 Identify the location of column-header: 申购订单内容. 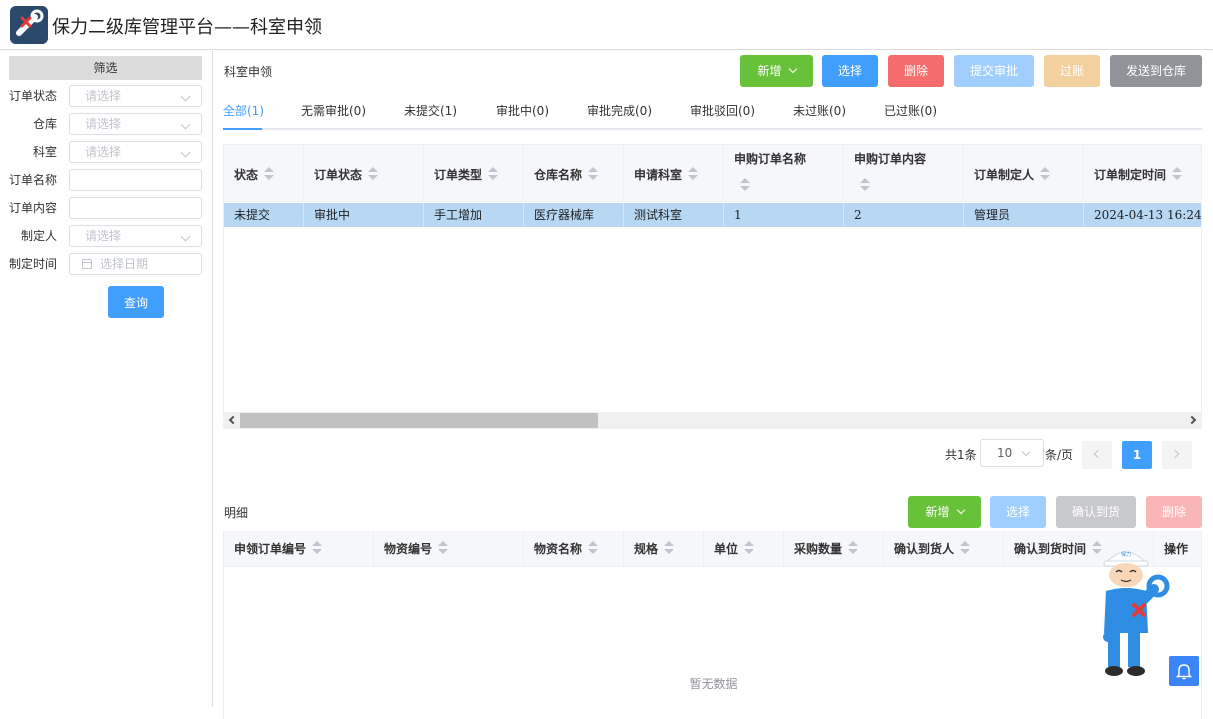
(904, 173).